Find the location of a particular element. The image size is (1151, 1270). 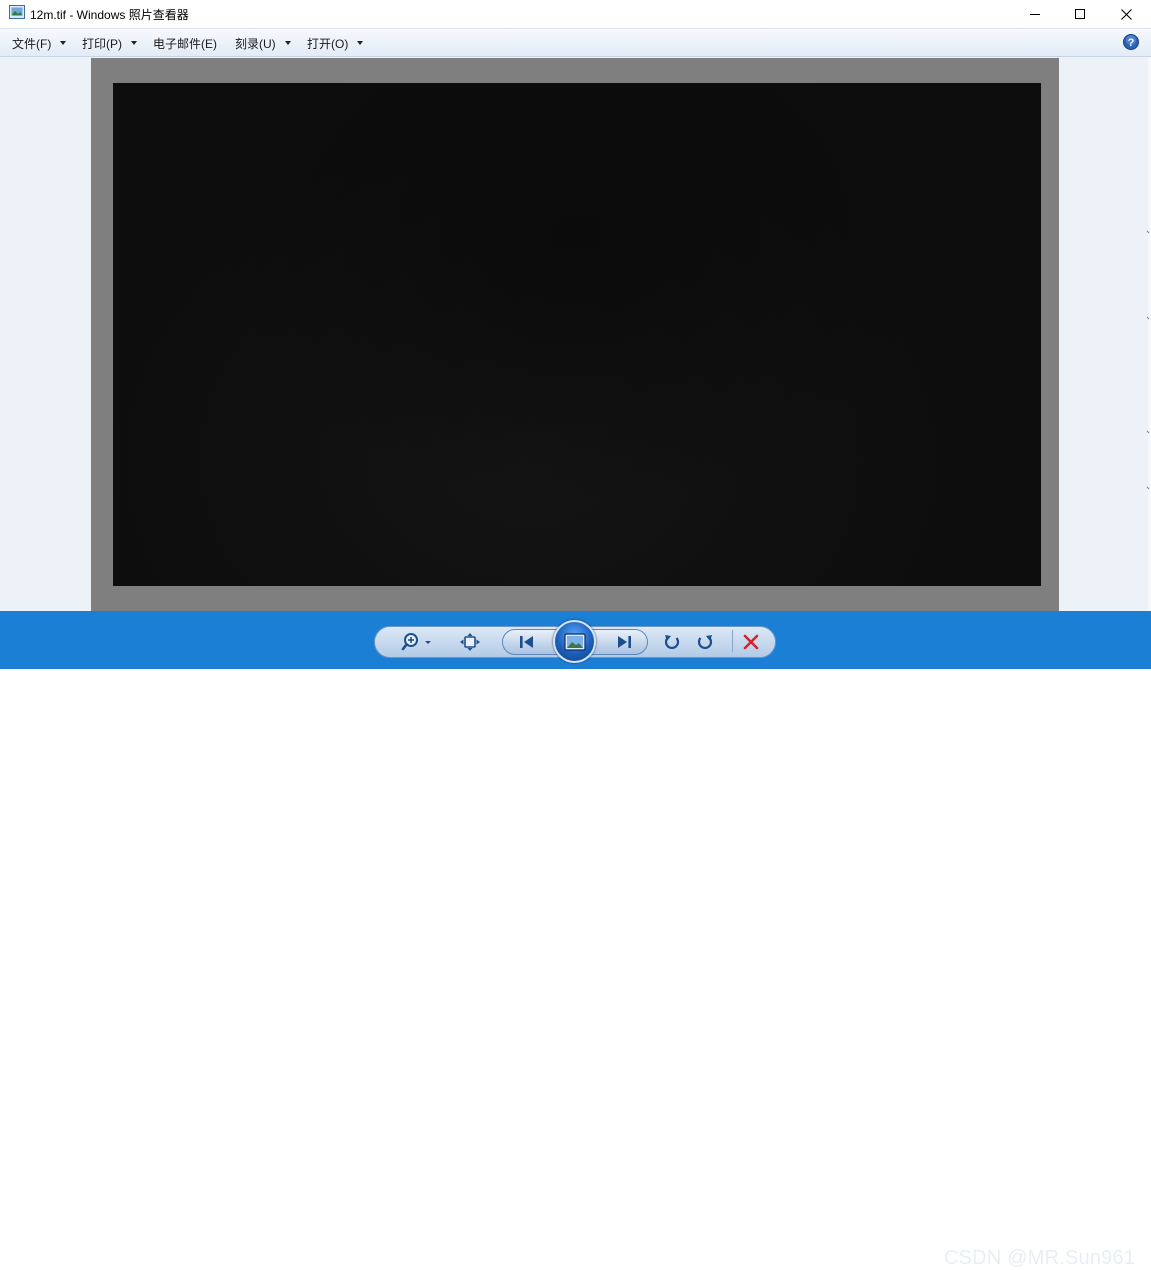

menu-burn: 刻录(U) is located at coordinates (263, 43).